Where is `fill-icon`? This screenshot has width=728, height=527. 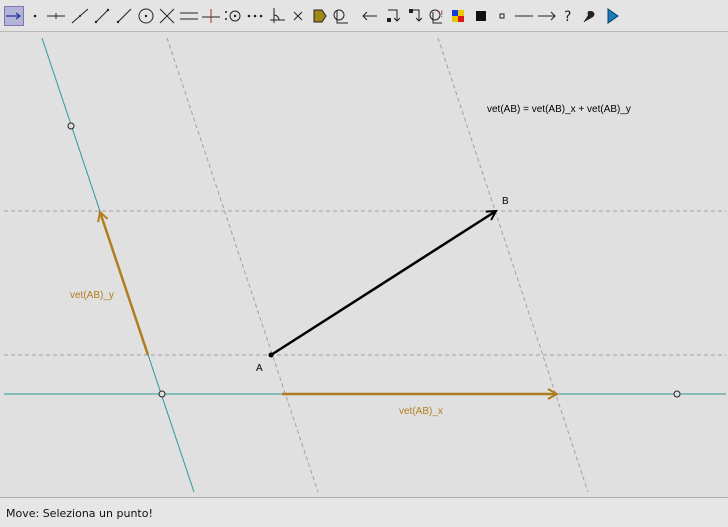
fill-icon is located at coordinates (320, 16).